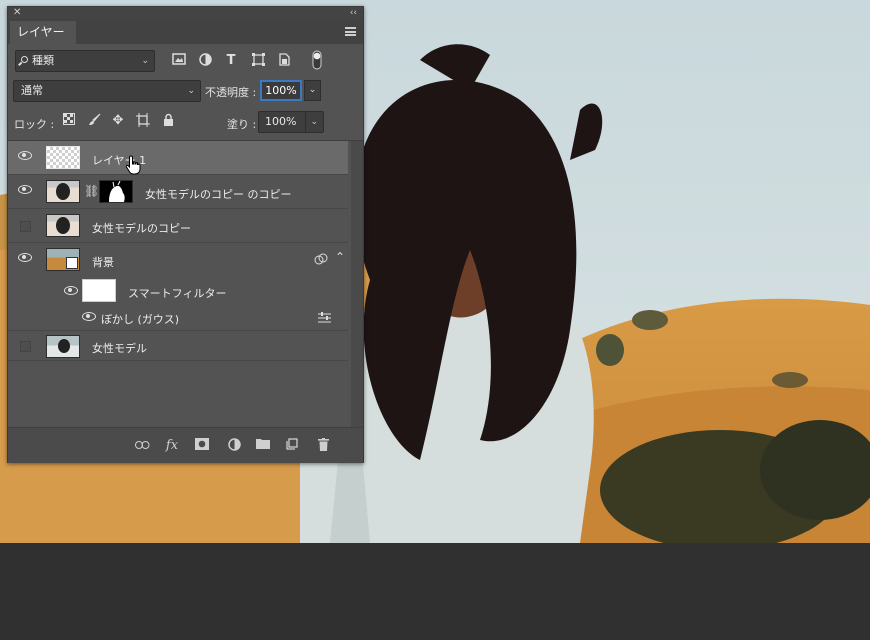  Describe the element at coordinates (91, 191) in the screenshot. I see `link-icon: ⛓` at that location.